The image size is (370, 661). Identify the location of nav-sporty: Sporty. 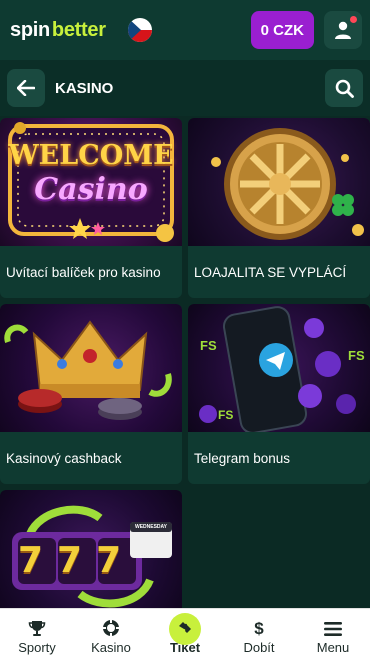
(37, 635).